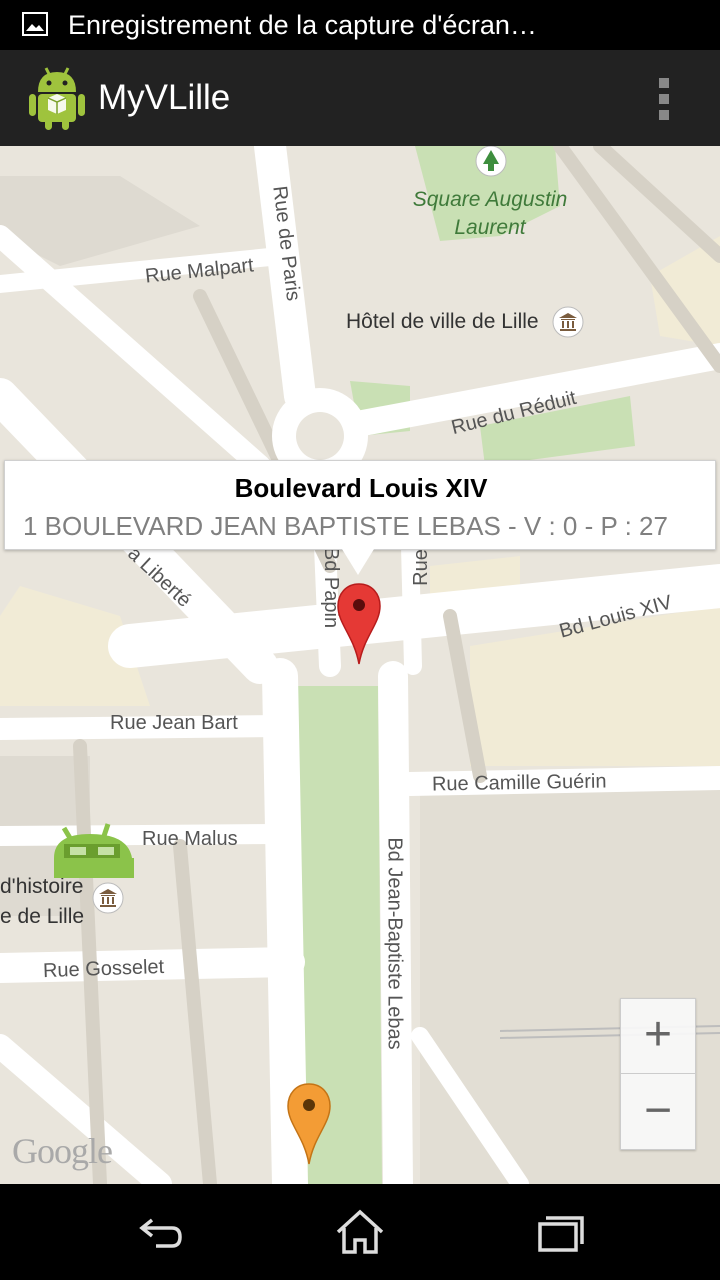 The height and width of the screenshot is (1280, 720). What do you see at coordinates (664, 99) in the screenshot?
I see `overflow-menu-icon` at bounding box center [664, 99].